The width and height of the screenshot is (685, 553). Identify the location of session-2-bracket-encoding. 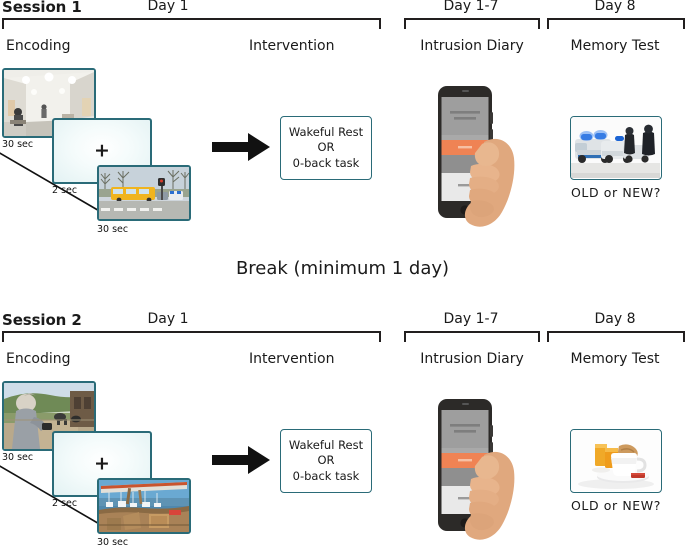
(191, 336).